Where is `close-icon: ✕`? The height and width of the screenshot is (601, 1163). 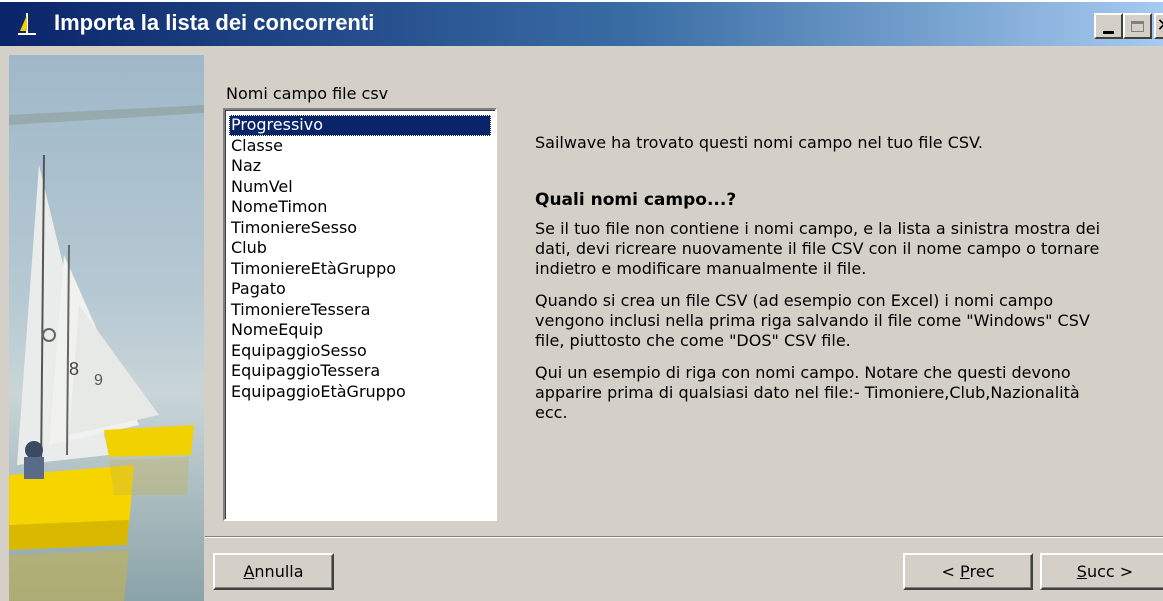 close-icon: ✕ is located at coordinates (1159, 26).